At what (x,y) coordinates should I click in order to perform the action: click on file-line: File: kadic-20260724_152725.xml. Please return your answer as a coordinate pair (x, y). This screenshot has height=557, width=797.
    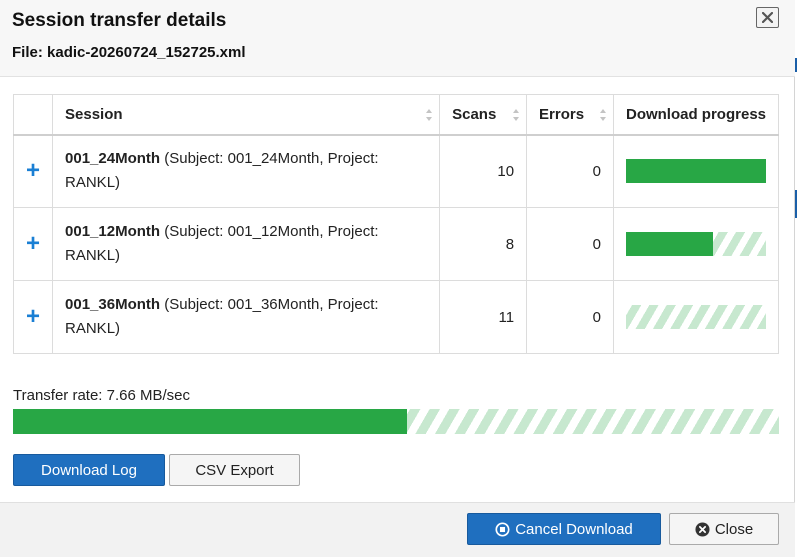
    Looking at the image, I should click on (129, 52).